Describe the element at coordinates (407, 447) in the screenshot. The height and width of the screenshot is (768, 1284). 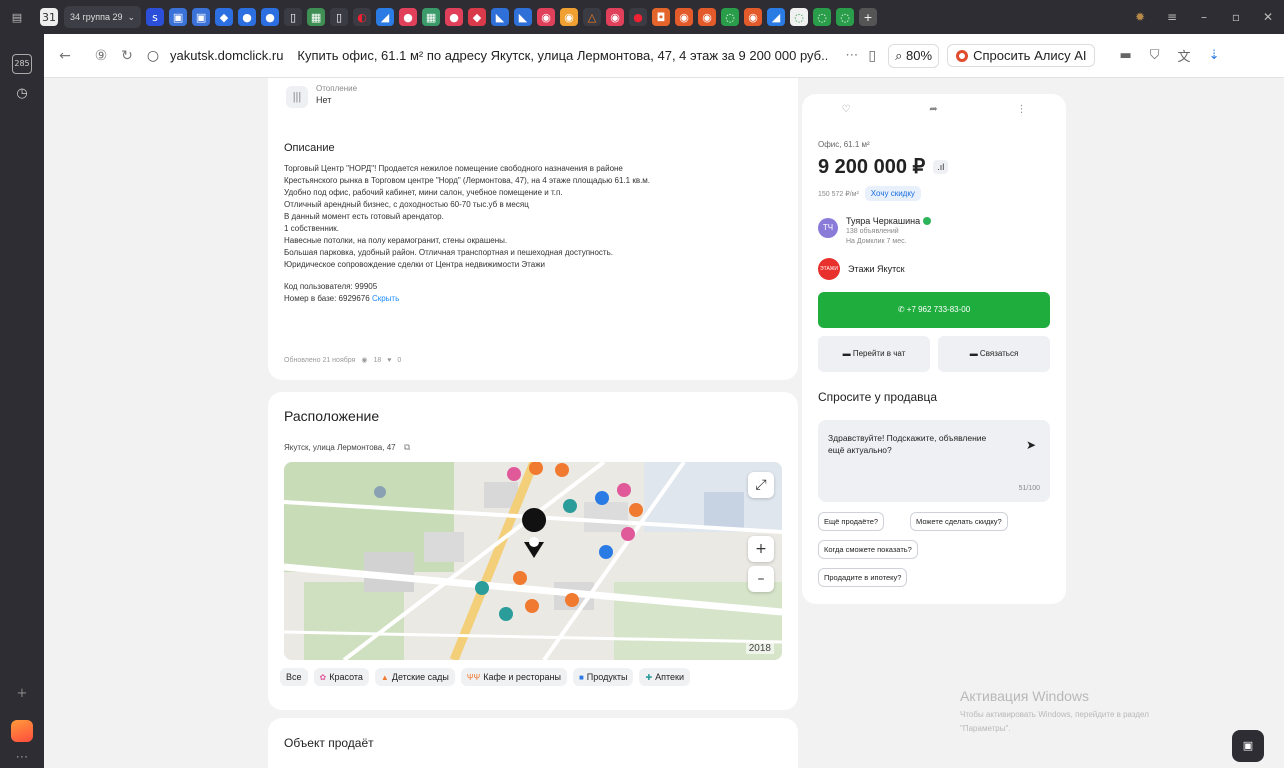
I see `copy-icon: ⧉` at that location.